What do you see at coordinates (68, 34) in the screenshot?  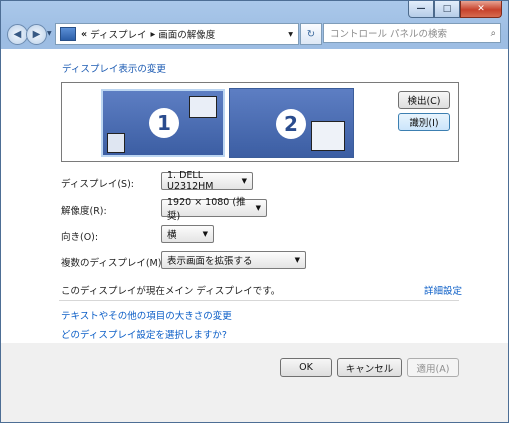 I see `control-panel-icon` at bounding box center [68, 34].